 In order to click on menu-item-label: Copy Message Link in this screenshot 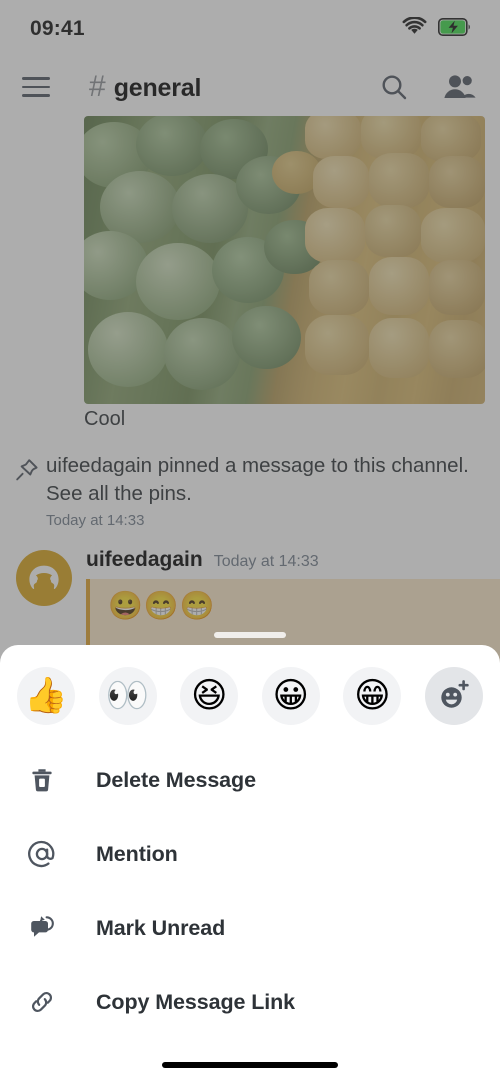, I will do `click(196, 1001)`.